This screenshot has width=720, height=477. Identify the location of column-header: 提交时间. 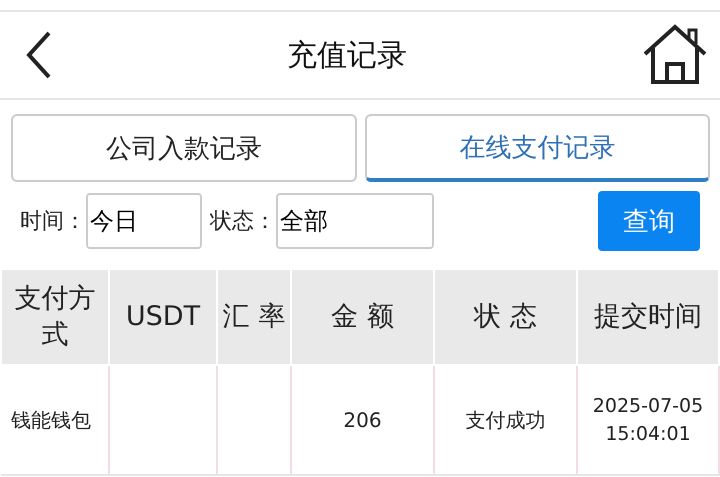
(648, 317).